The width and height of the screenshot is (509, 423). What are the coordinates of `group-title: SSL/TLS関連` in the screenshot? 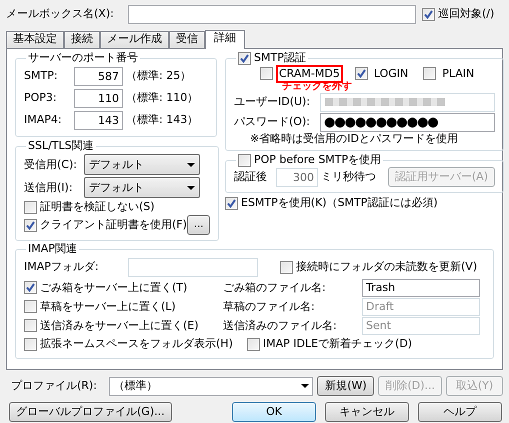 It's located at (61, 146).